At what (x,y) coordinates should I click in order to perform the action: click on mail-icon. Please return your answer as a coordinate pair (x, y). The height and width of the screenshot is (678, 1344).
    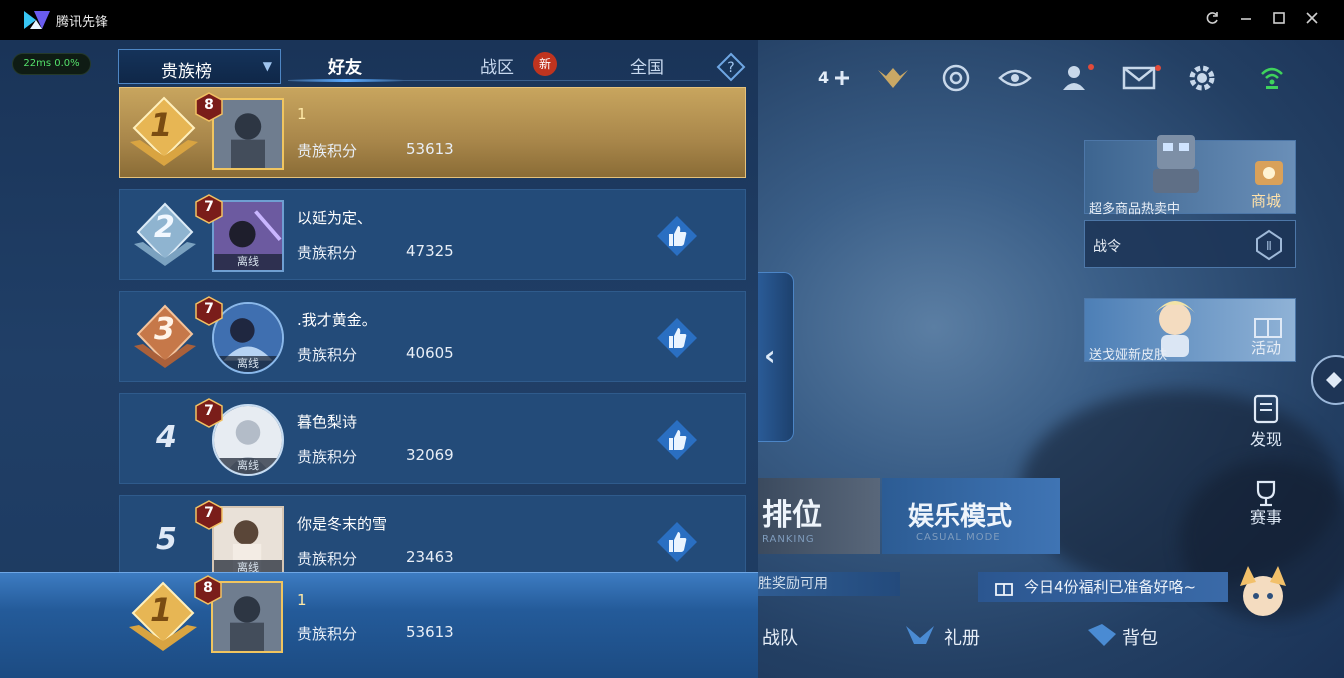
    Looking at the image, I should click on (1142, 78).